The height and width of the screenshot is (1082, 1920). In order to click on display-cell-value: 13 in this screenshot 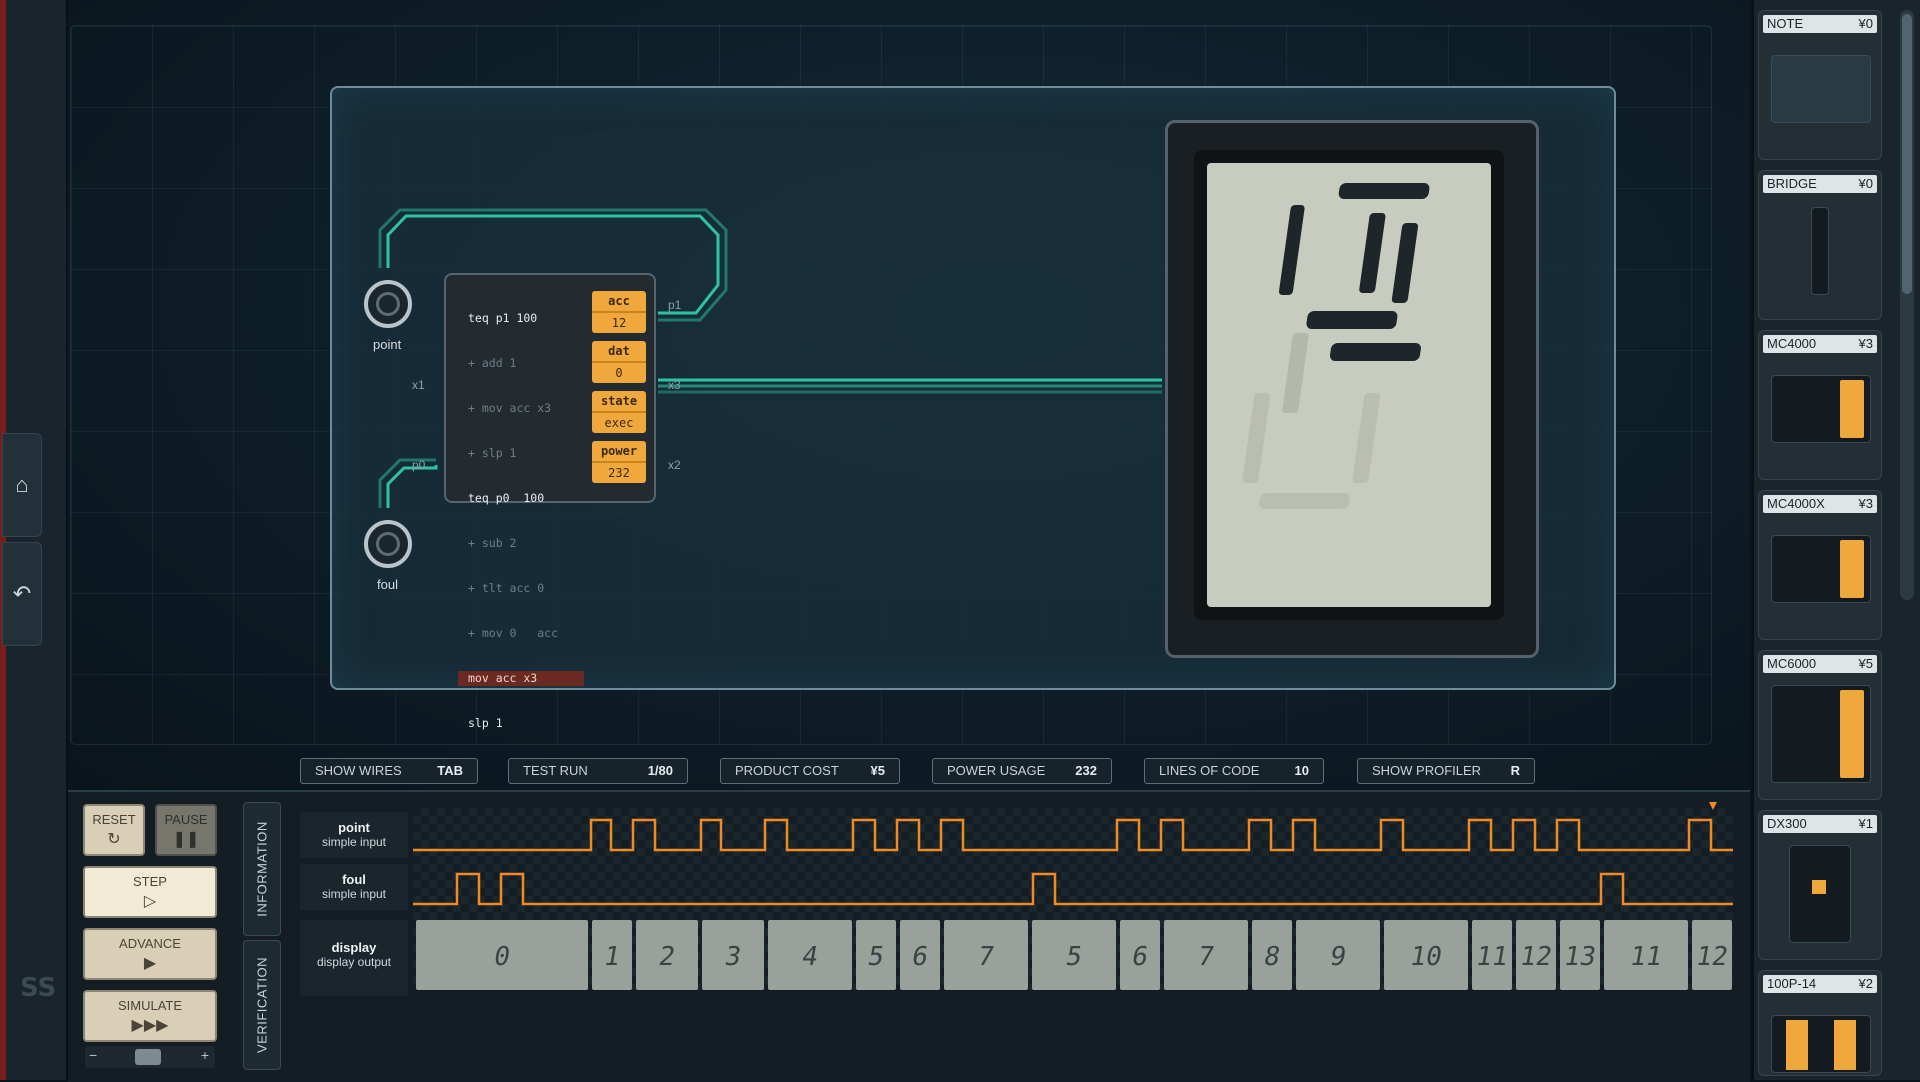, I will do `click(1580, 957)`.